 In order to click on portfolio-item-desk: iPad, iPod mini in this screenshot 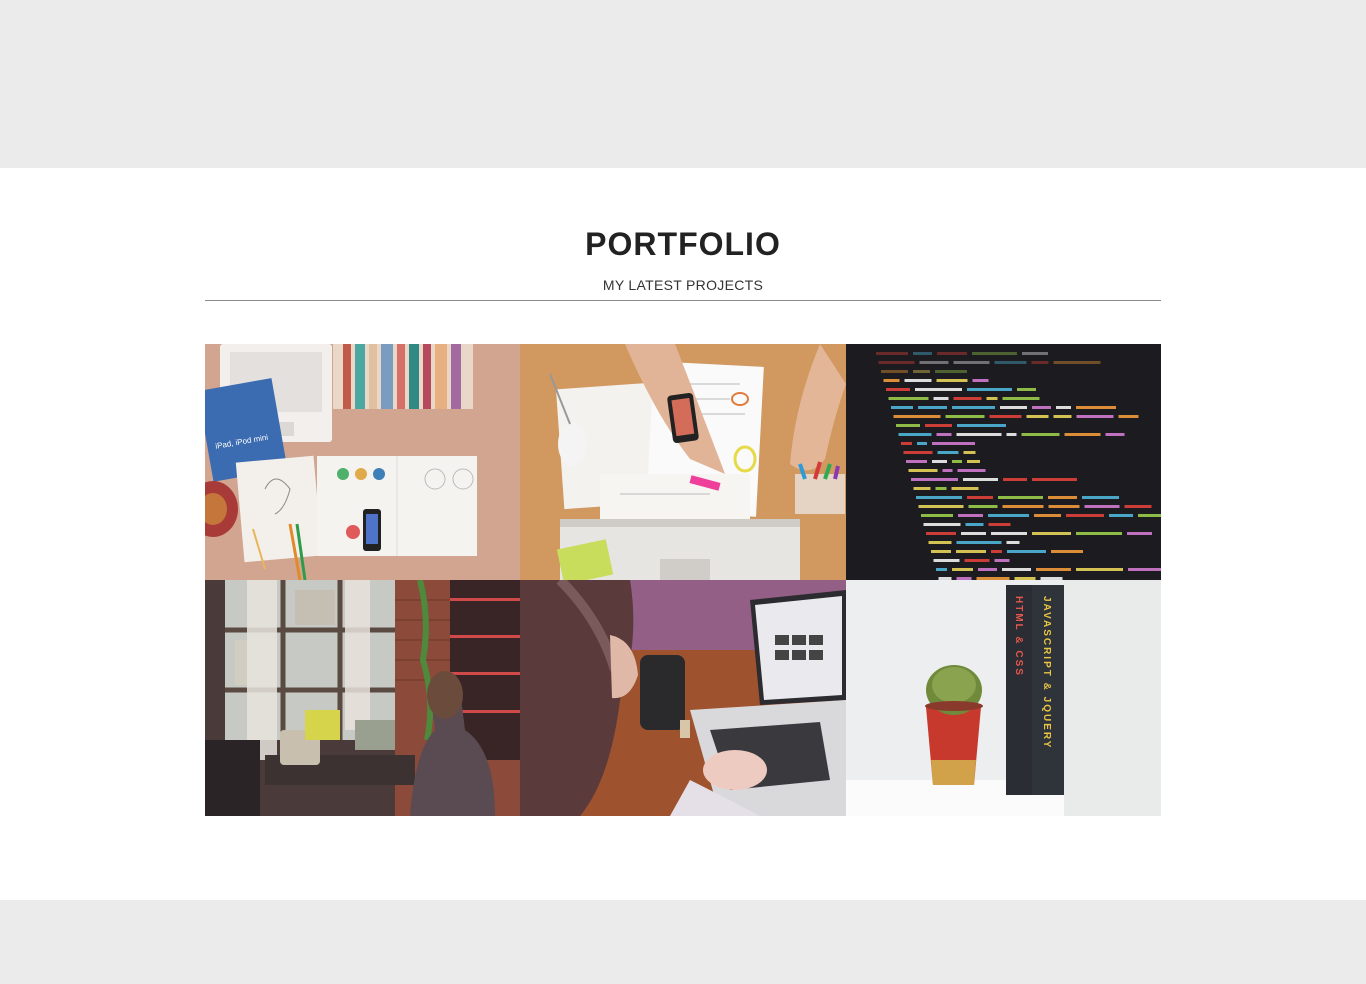, I will do `click(362, 462)`.